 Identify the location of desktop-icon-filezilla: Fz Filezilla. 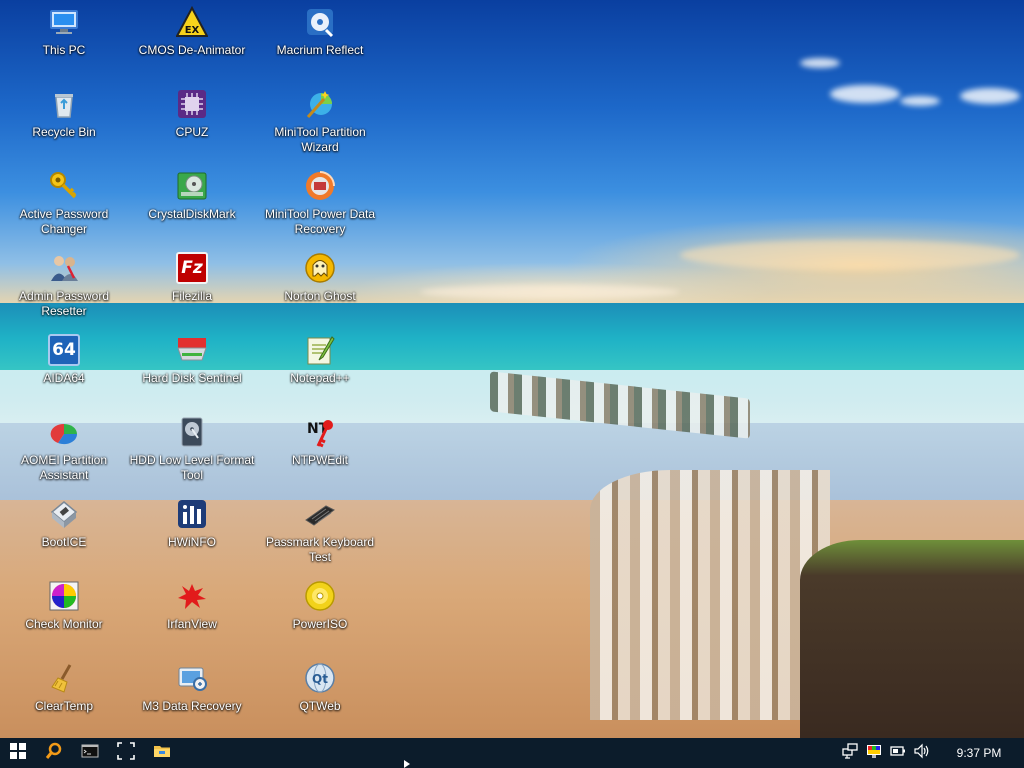
(192, 286).